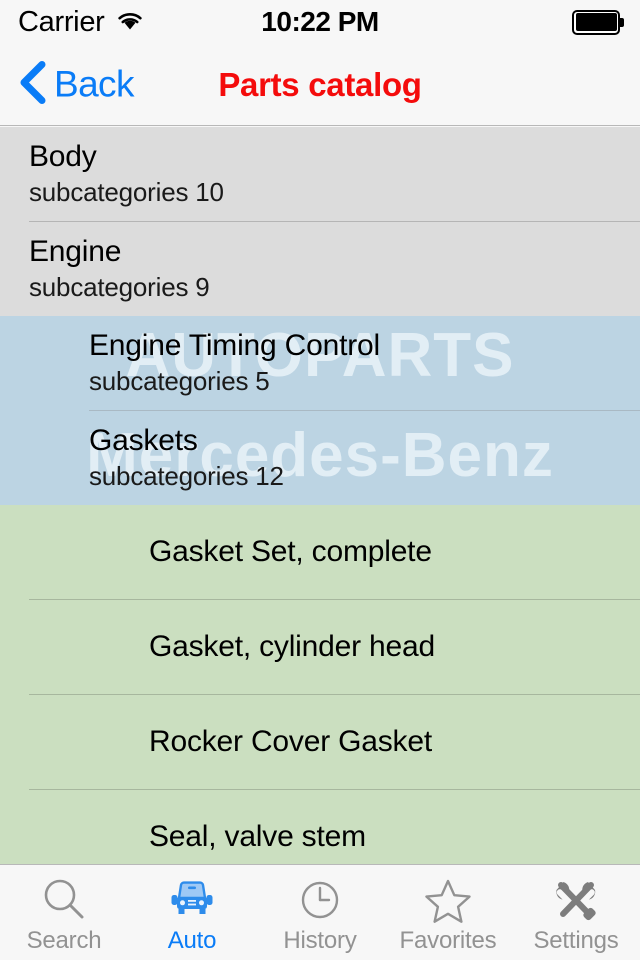 Image resolution: width=640 pixels, height=960 pixels. I want to click on list-item: Seal, valve stem, so click(320, 827).